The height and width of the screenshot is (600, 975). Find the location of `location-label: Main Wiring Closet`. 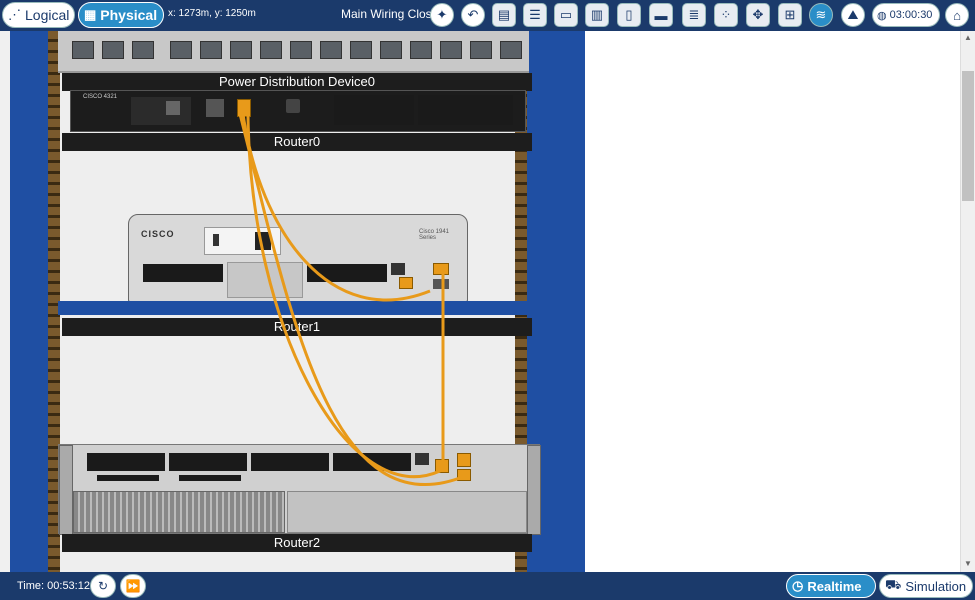

location-label: Main Wiring Closet is located at coordinates (391, 14).